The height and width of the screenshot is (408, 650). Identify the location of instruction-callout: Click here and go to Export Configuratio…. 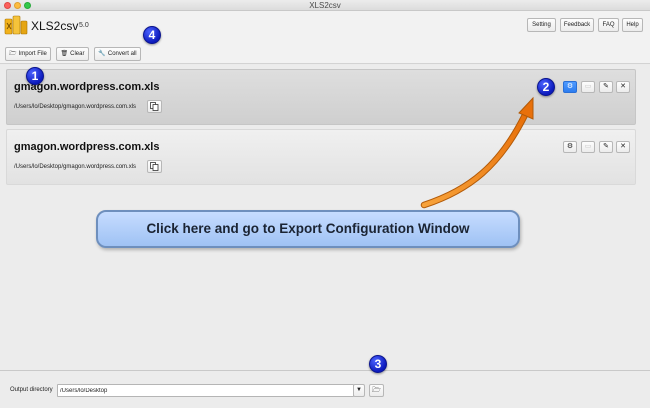
(308, 229).